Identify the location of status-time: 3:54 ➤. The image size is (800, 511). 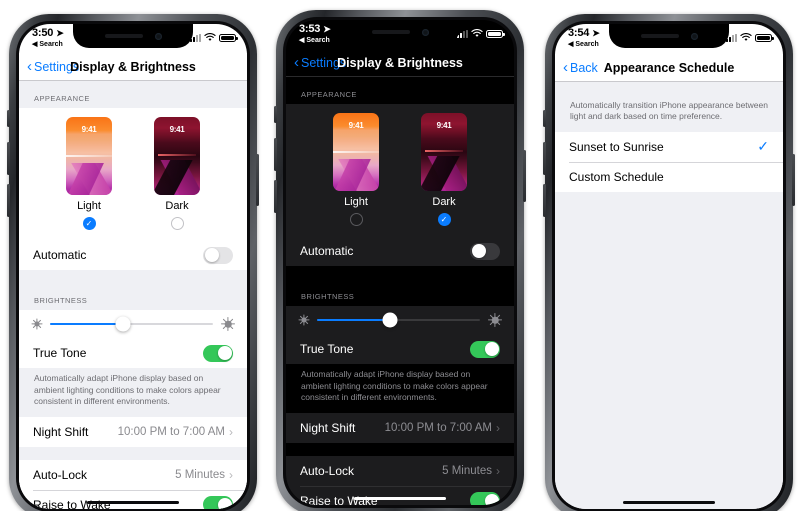
(584, 33).